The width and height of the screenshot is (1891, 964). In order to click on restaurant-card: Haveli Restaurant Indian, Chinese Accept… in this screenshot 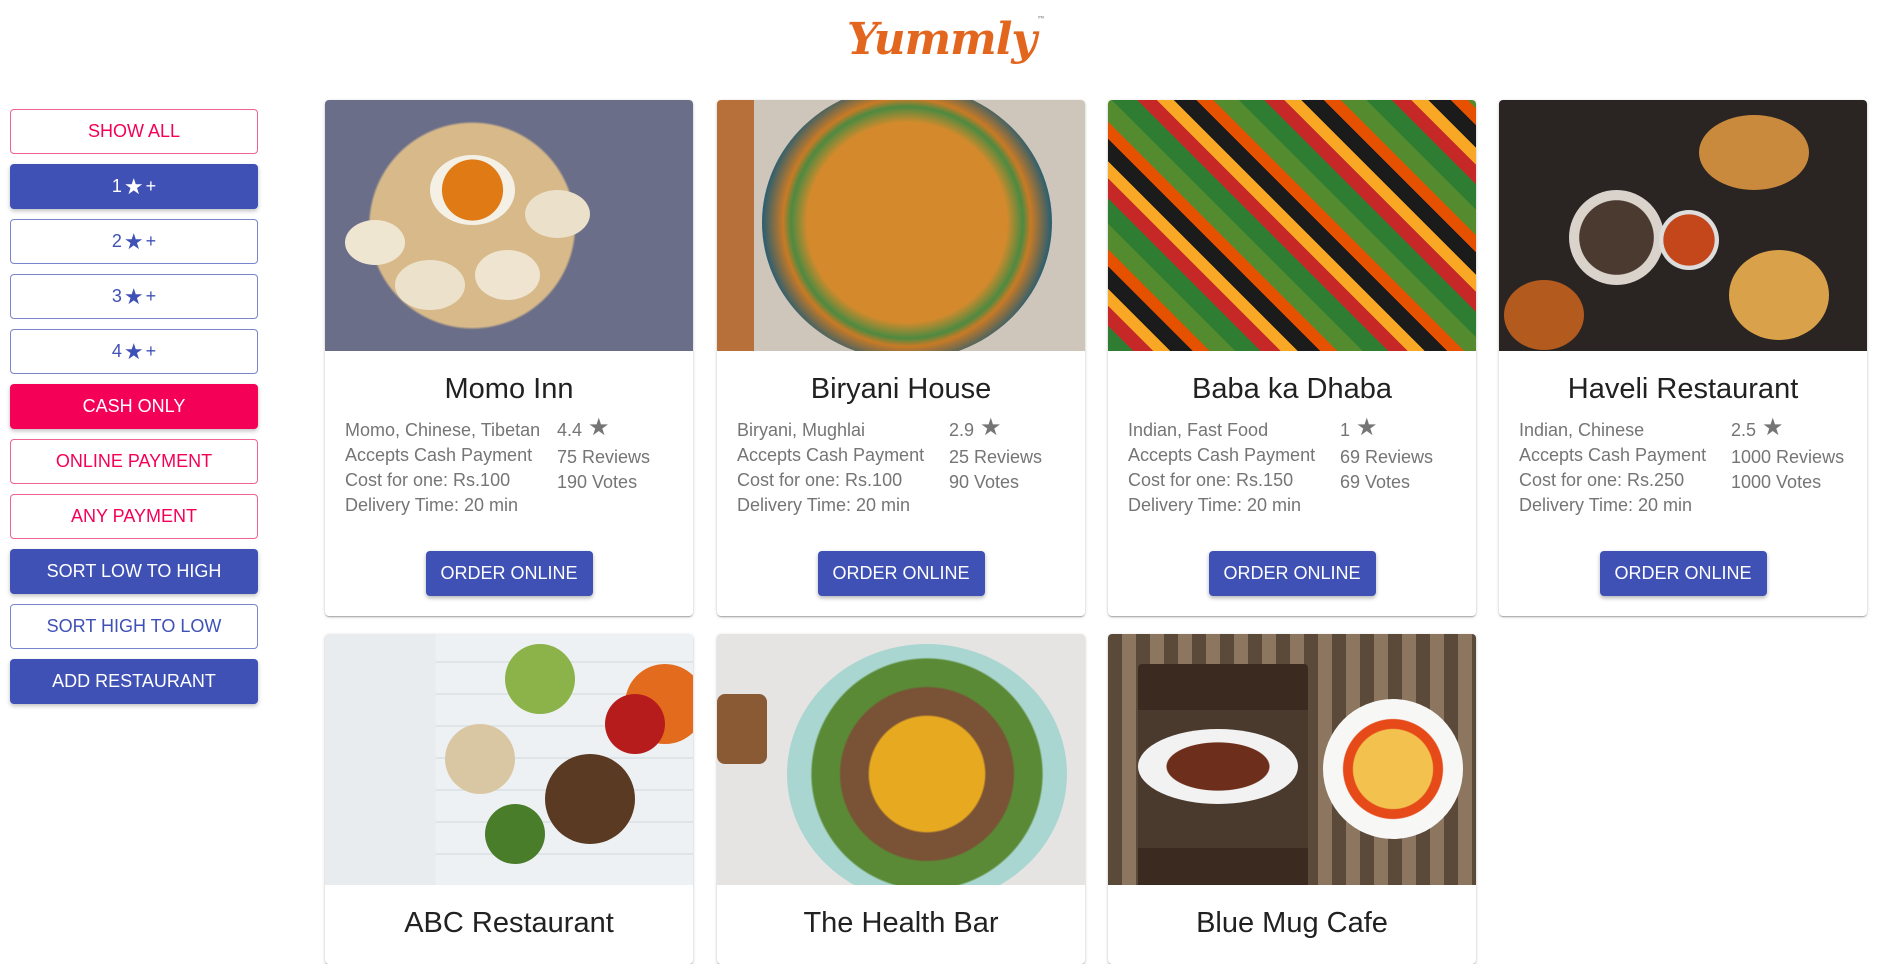, I will do `click(1683, 358)`.